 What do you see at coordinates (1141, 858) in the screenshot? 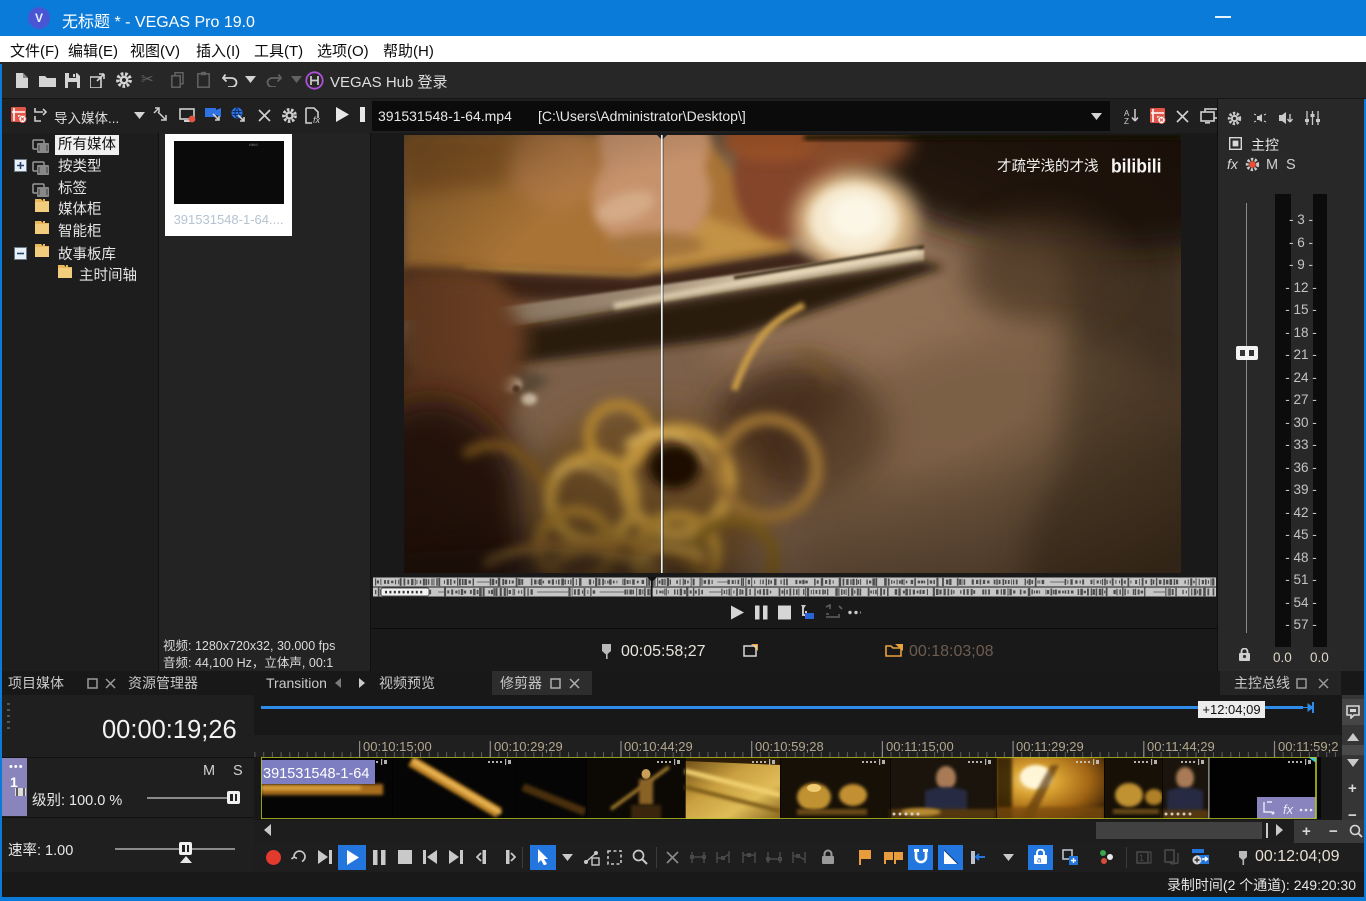
I see `svg-text: 1` at bounding box center [1141, 858].